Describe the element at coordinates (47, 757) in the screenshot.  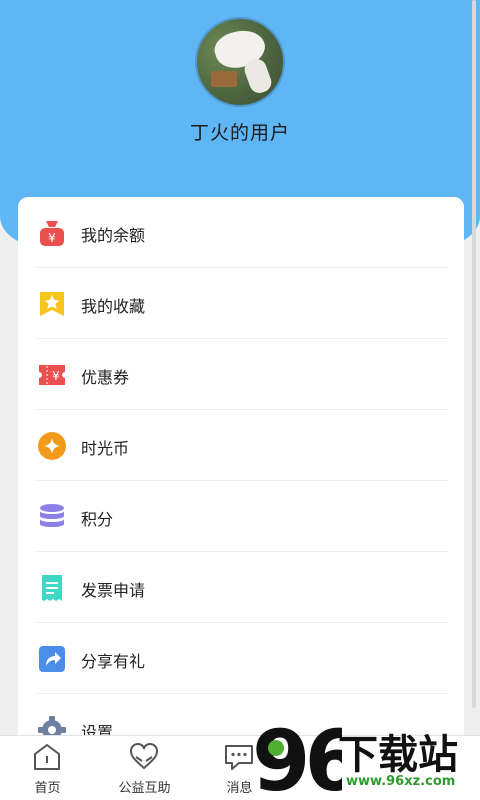
I see `home-icon` at that location.